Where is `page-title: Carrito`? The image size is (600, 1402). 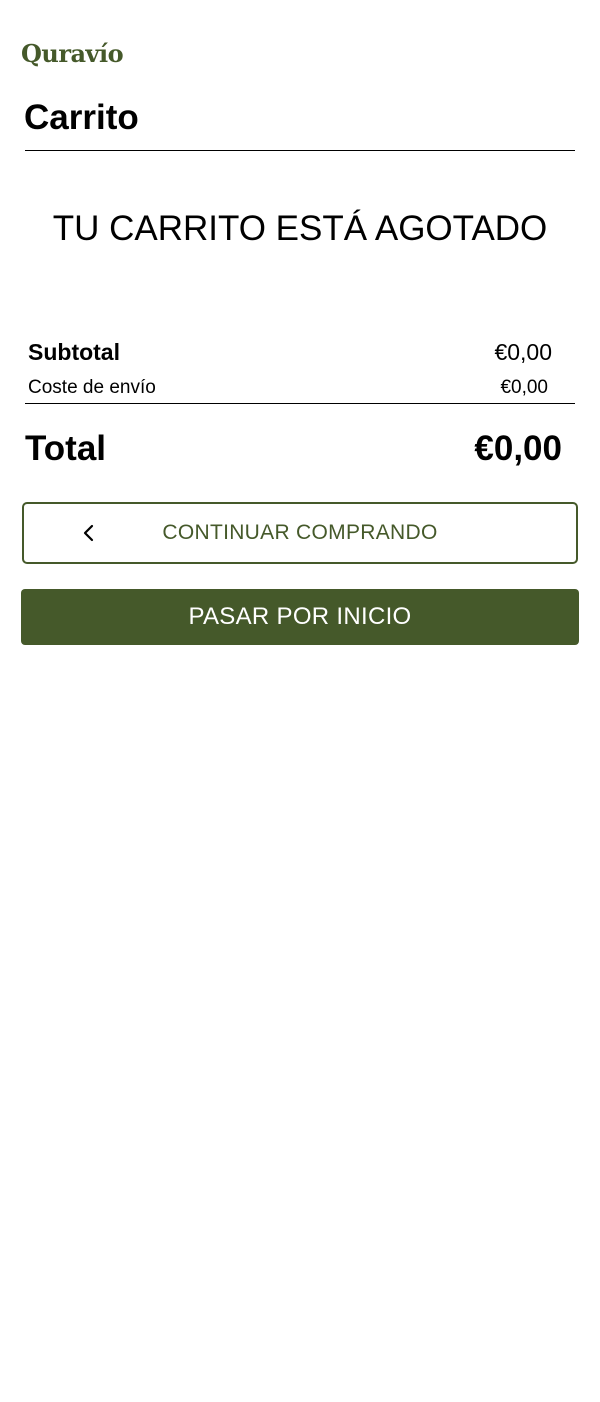 page-title: Carrito is located at coordinates (81, 117).